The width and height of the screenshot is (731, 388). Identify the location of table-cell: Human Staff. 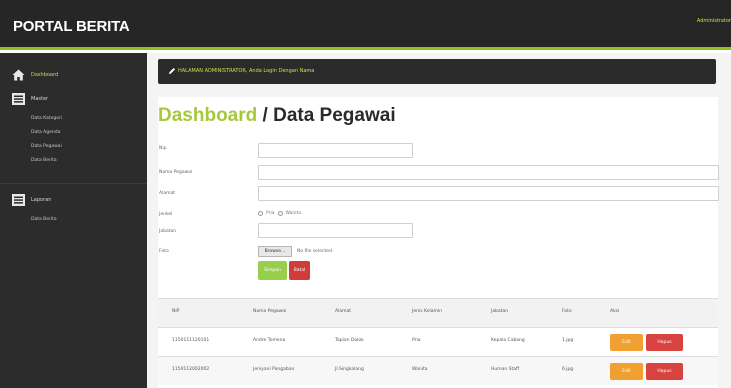
(505, 369).